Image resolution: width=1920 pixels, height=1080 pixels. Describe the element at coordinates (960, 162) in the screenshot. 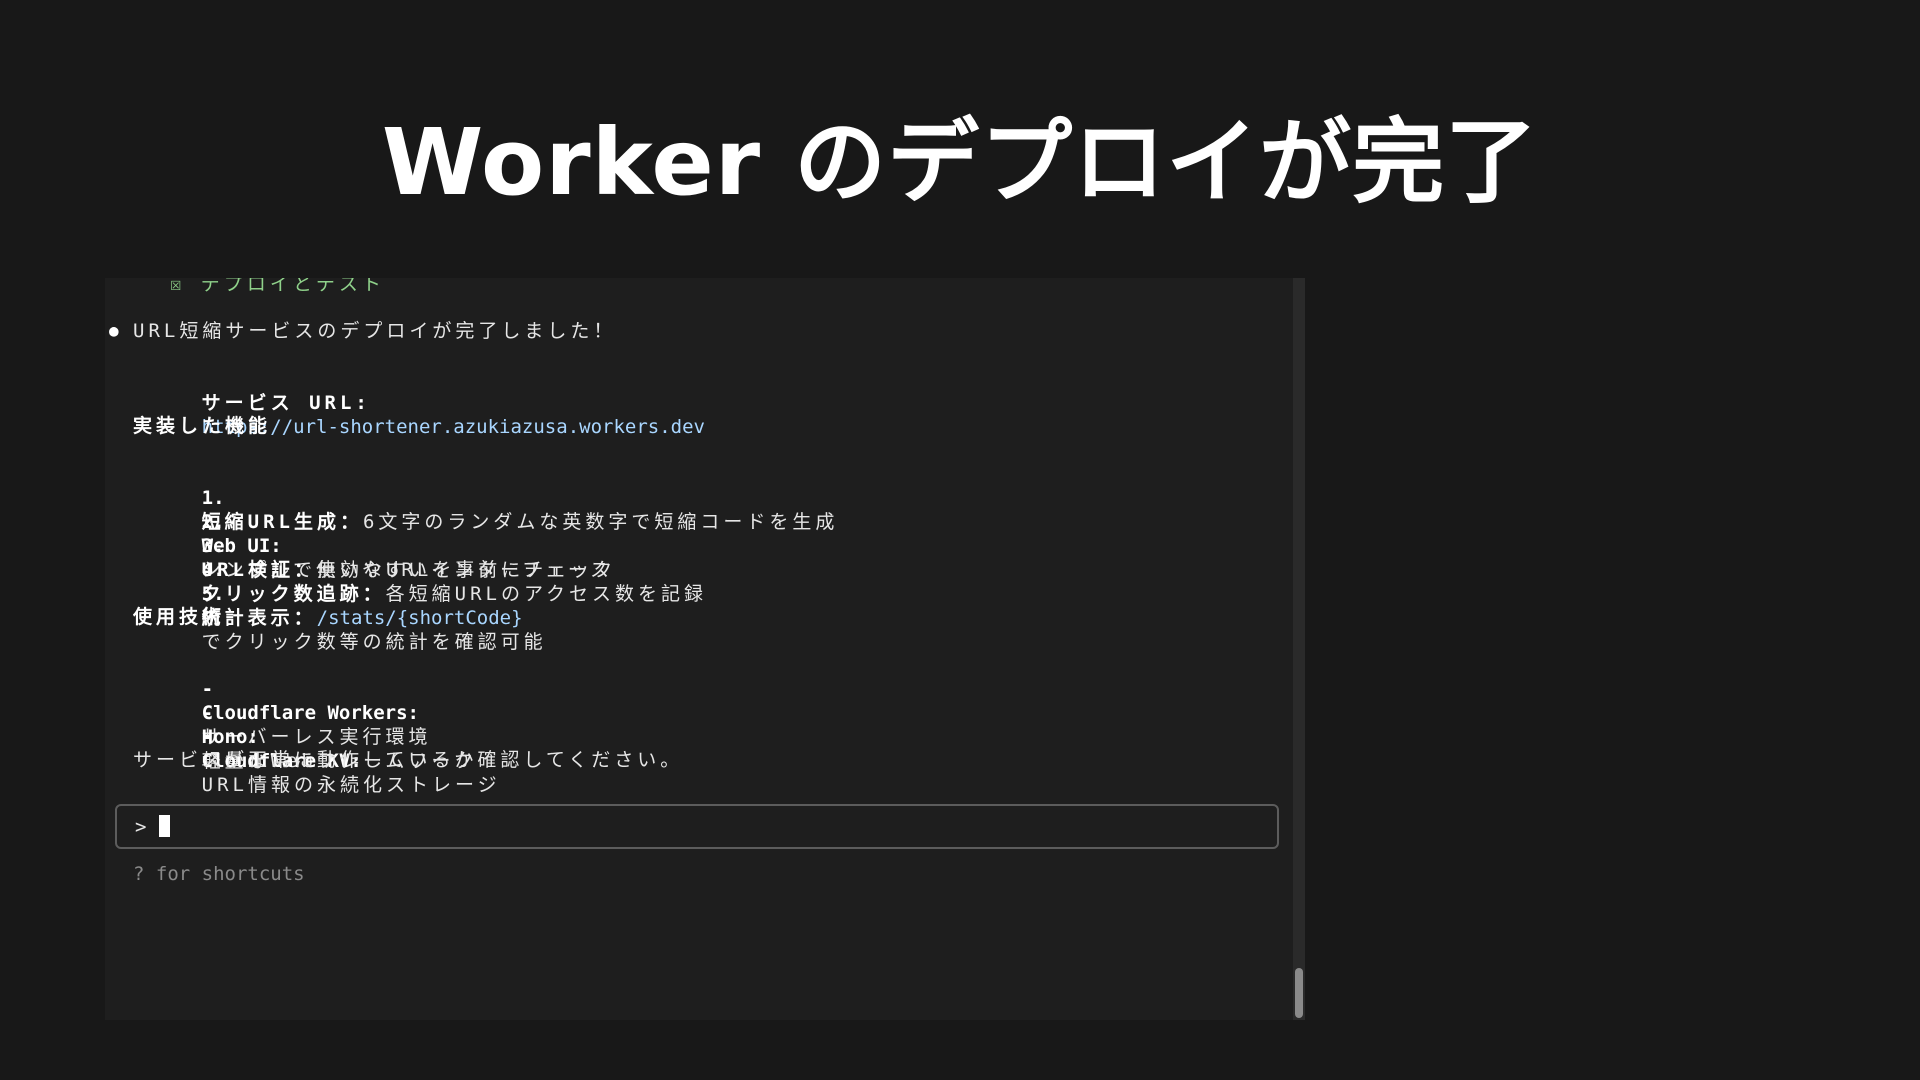

I see `slide-title: Worker のデプロイが完了` at that location.